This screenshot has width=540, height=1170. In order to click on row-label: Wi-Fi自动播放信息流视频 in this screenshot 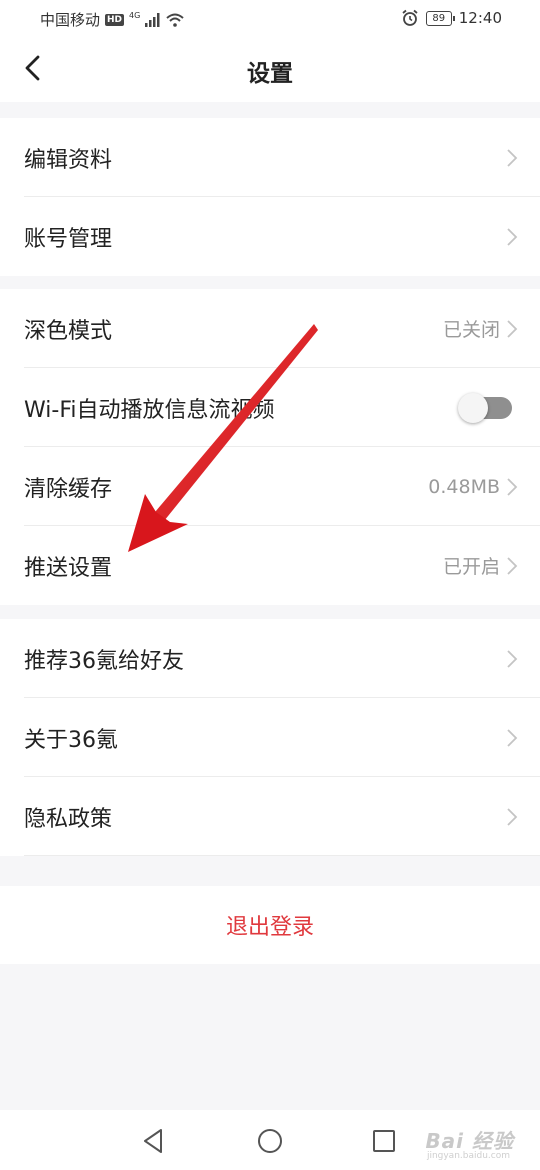, I will do `click(149, 410)`.